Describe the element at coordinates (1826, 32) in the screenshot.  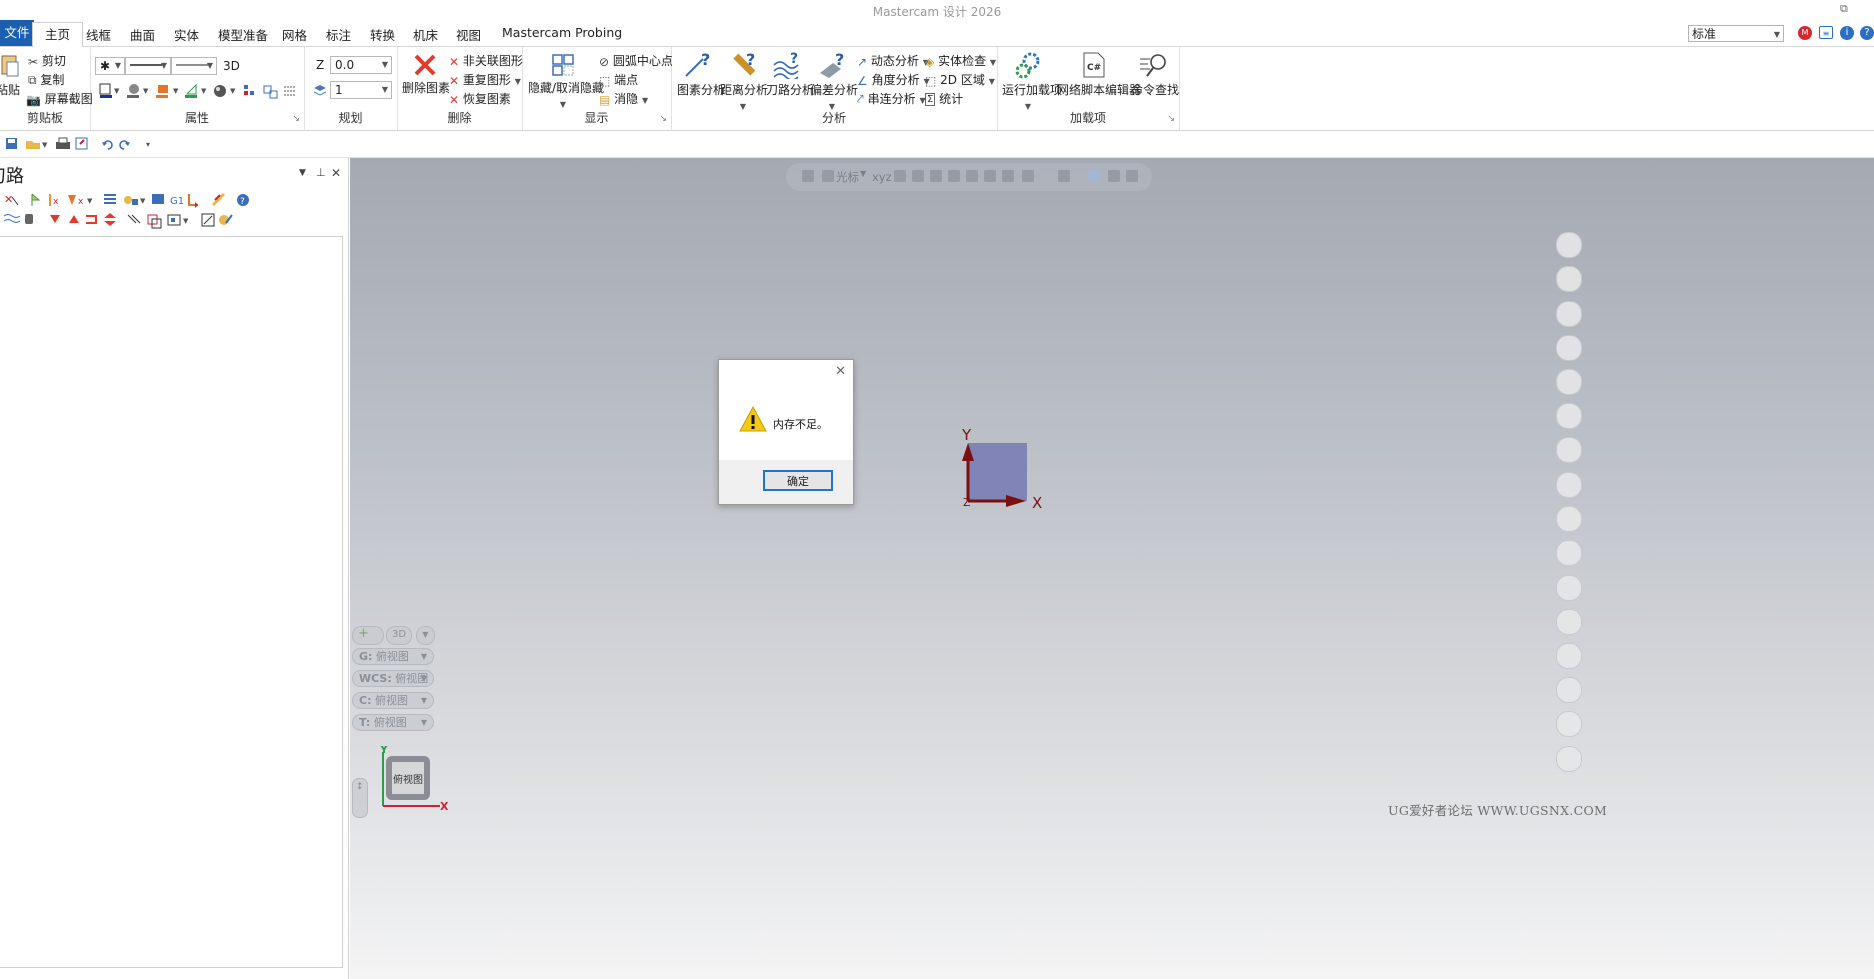
I see `feedback-icon: ≡` at that location.